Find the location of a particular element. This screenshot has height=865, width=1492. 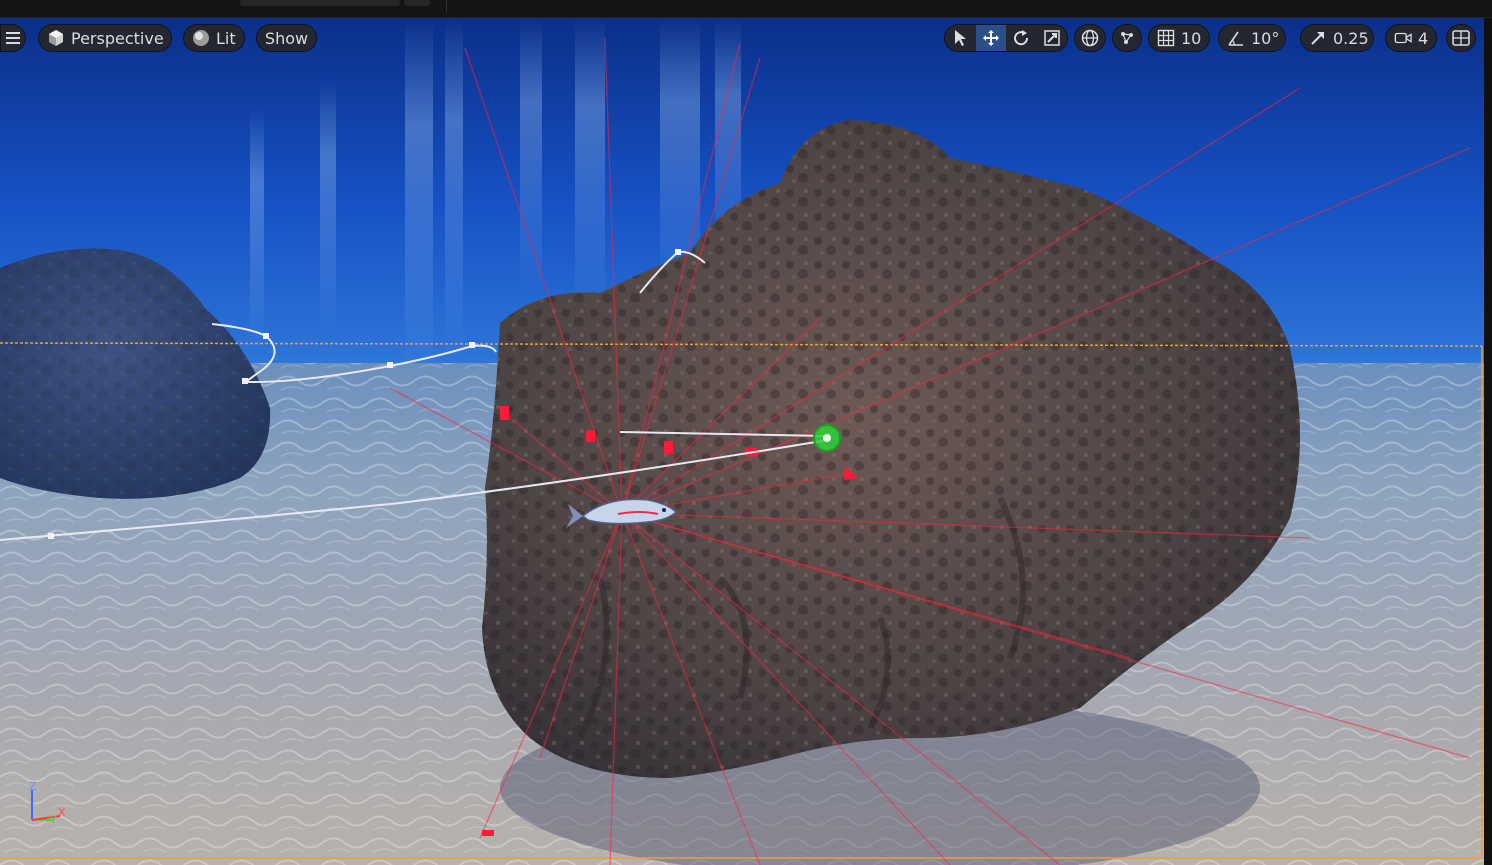

transform-mode-group is located at coordinates (1006, 38).